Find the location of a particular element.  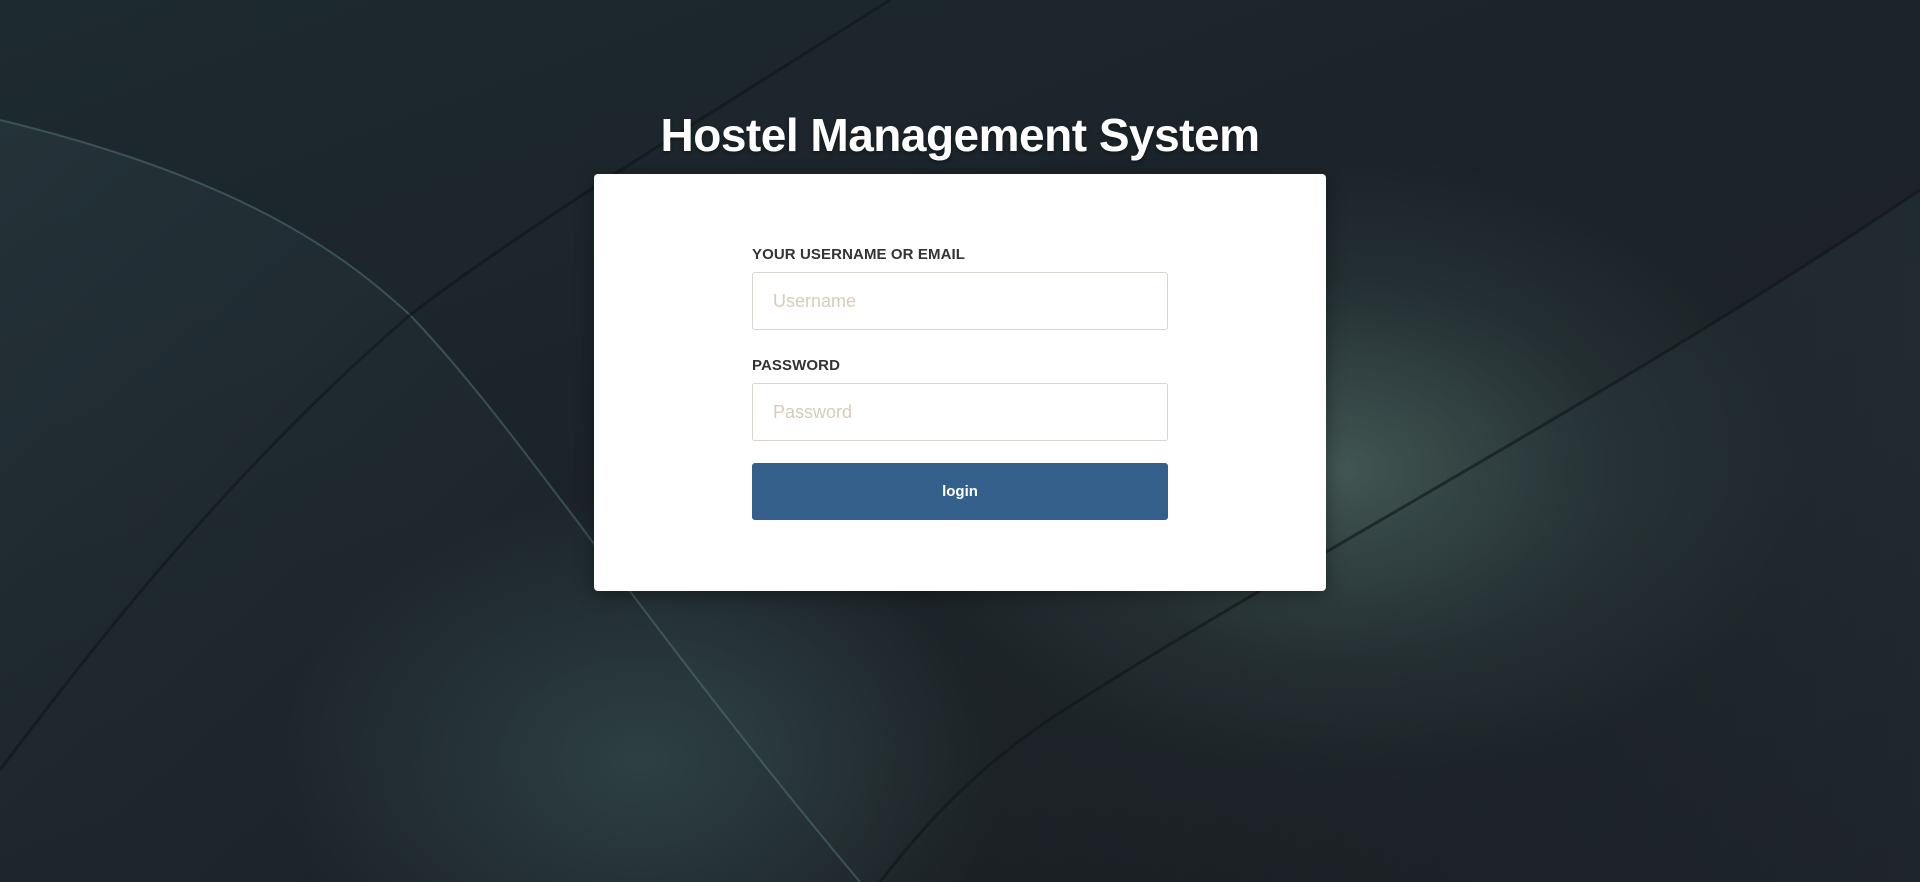

login-button: login is located at coordinates (960, 491).